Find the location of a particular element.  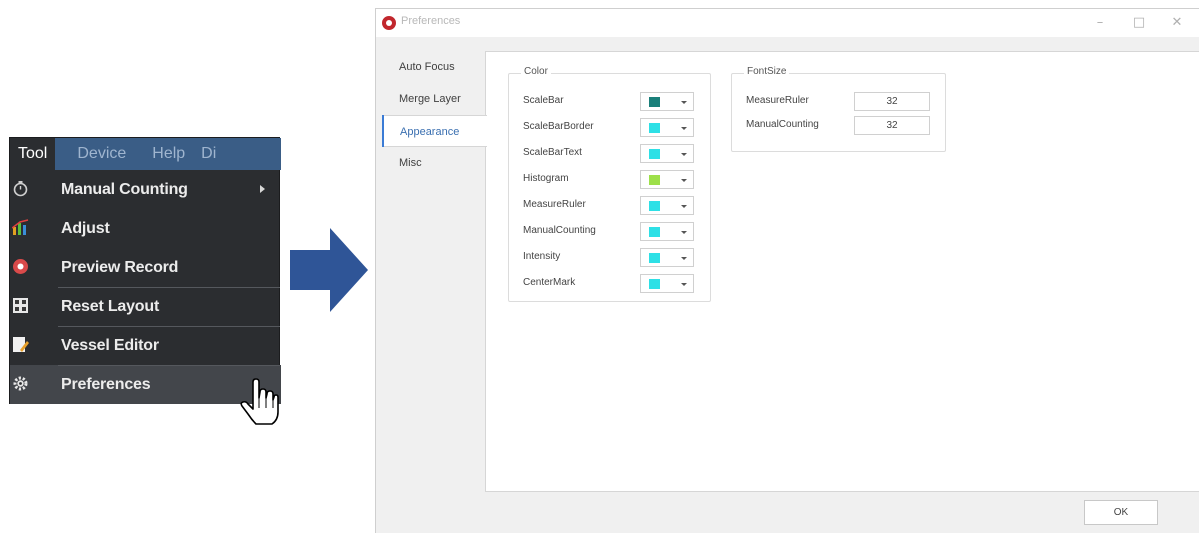

color-row-manualcounting: ManualCounting is located at coordinates (613, 232).